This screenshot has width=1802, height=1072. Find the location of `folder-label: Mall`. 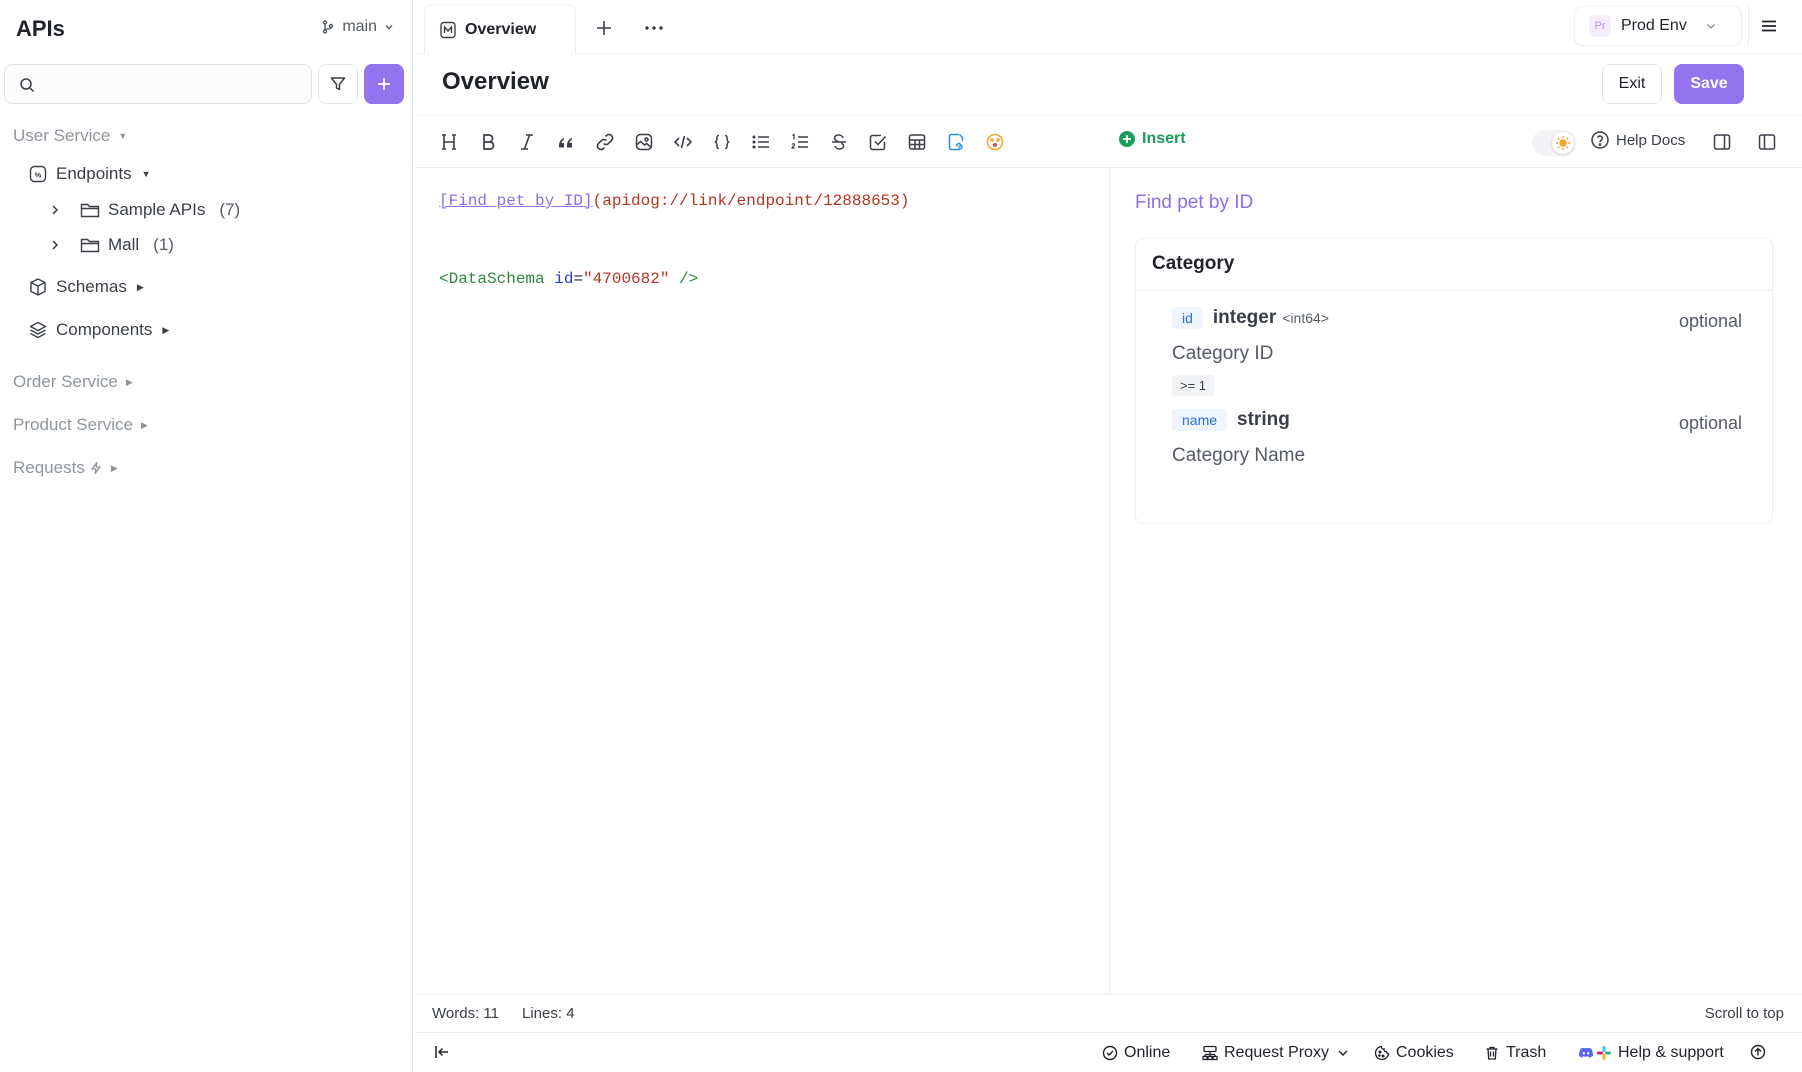

folder-label: Mall is located at coordinates (124, 244).